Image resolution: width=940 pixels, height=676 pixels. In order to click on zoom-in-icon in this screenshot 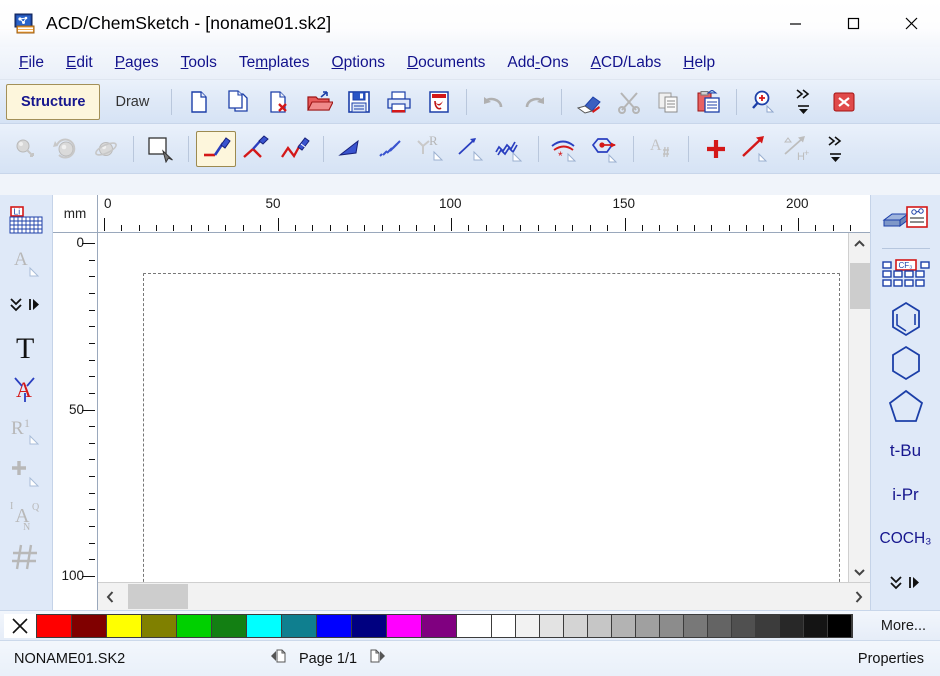, I will do `click(764, 102)`.